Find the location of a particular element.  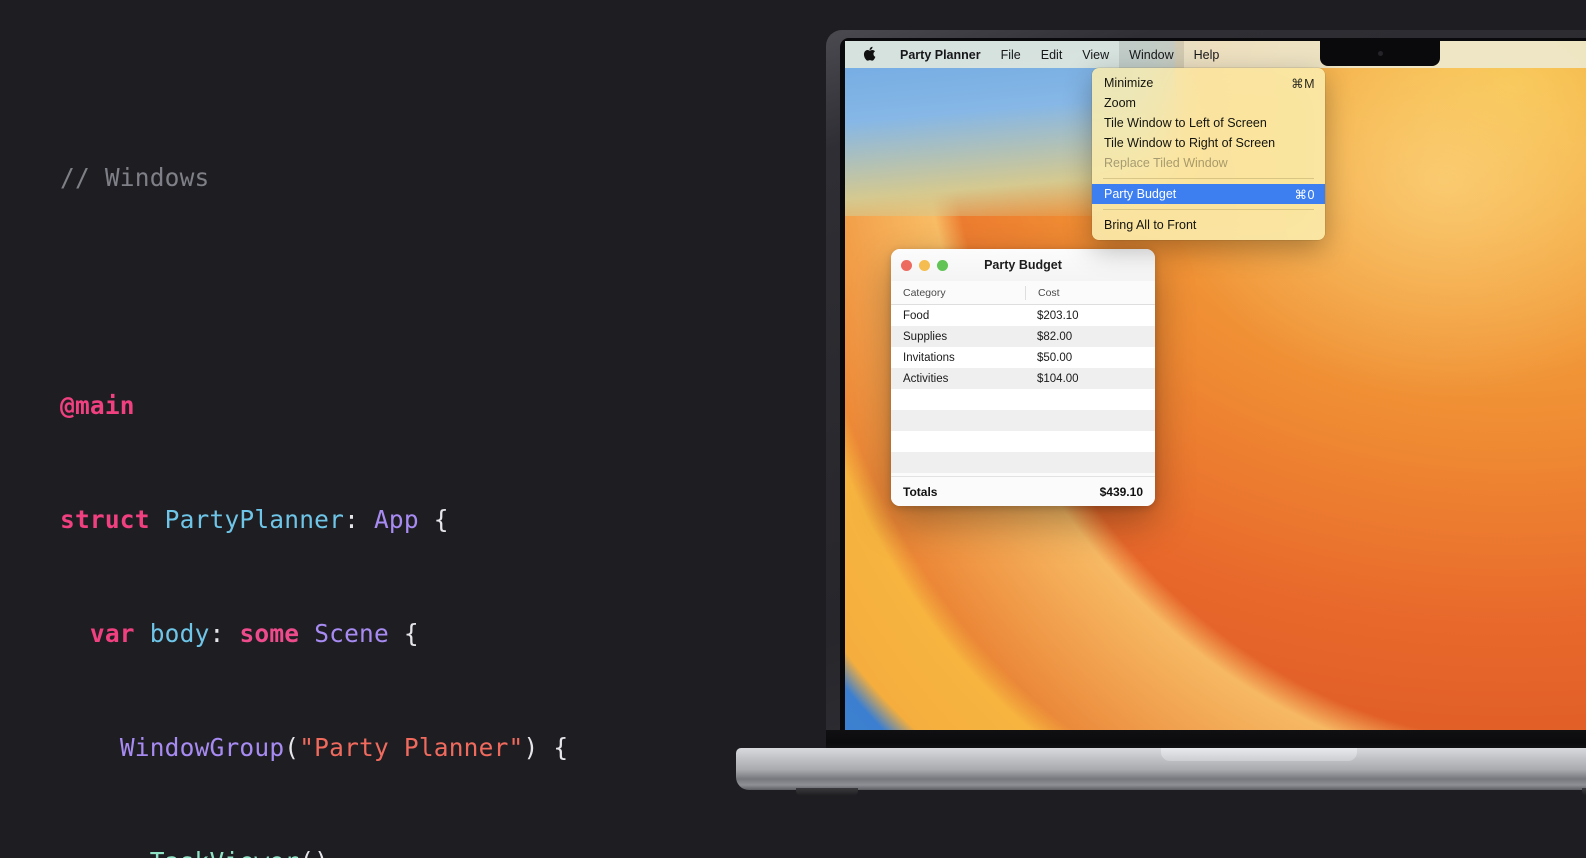

column-header-category: Category is located at coordinates (958, 293).